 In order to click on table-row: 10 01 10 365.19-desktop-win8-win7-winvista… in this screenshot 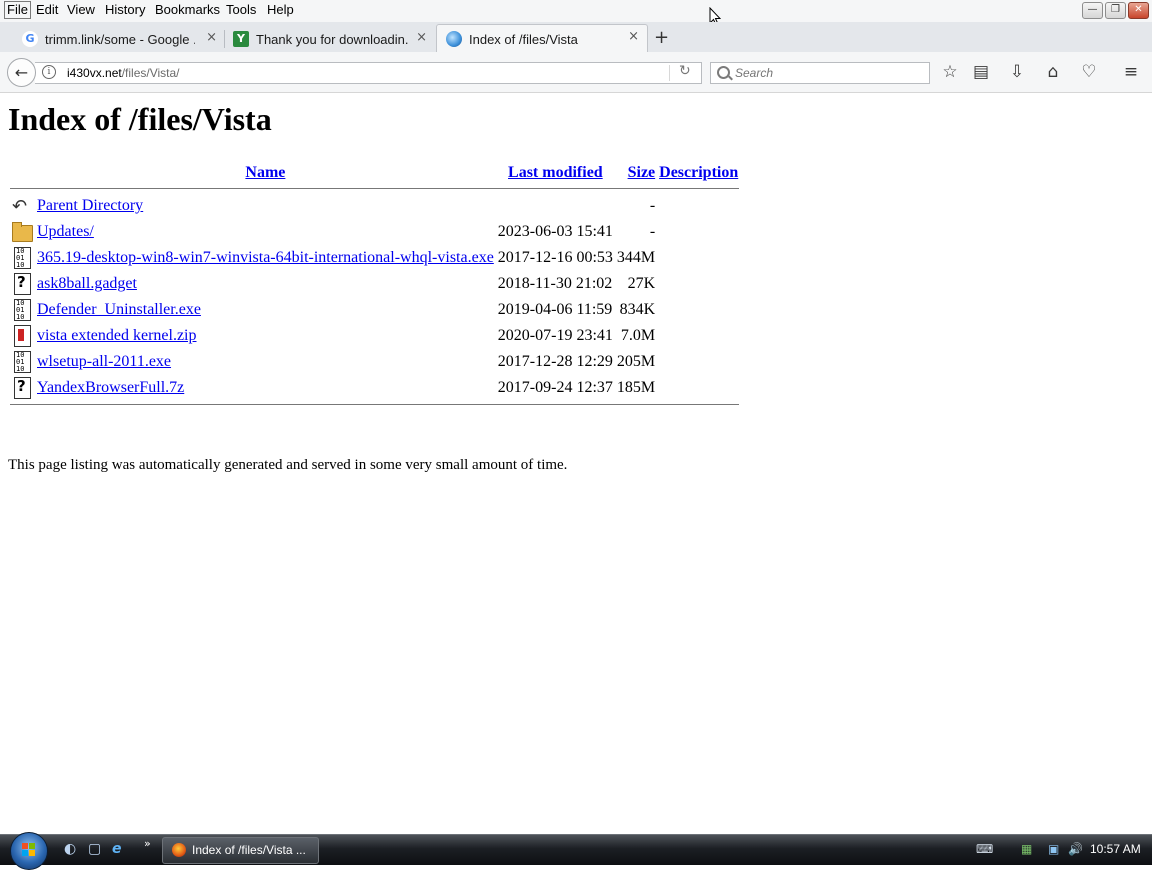, I will do `click(374, 258)`.